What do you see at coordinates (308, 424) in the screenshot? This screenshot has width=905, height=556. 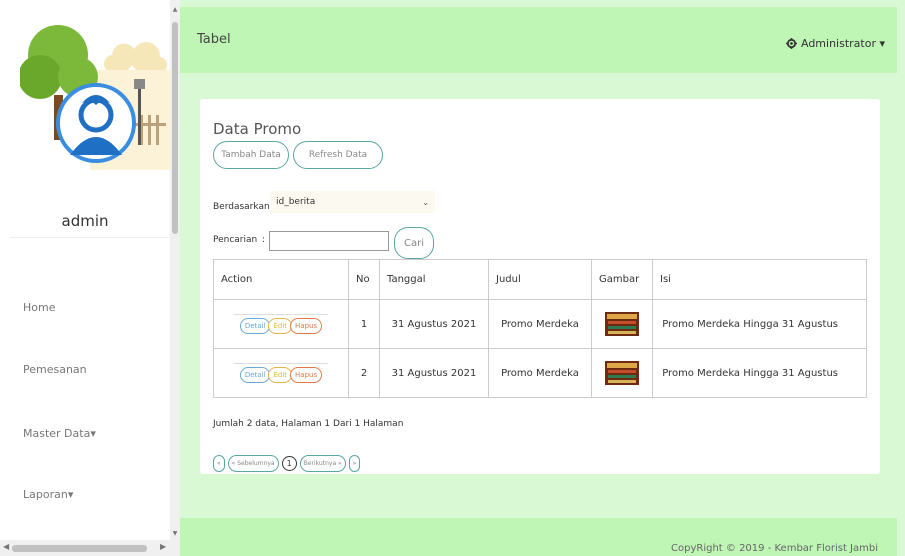 I see `pagination-summary: Jumlah 2 data, Halaman 1 Dari 1 Halaman` at bounding box center [308, 424].